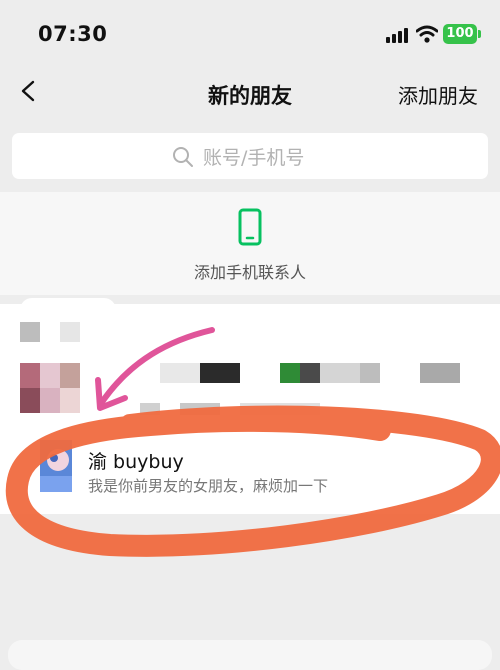 The image size is (500, 670). What do you see at coordinates (398, 35) in the screenshot?
I see `cellular-signal-icon` at bounding box center [398, 35].